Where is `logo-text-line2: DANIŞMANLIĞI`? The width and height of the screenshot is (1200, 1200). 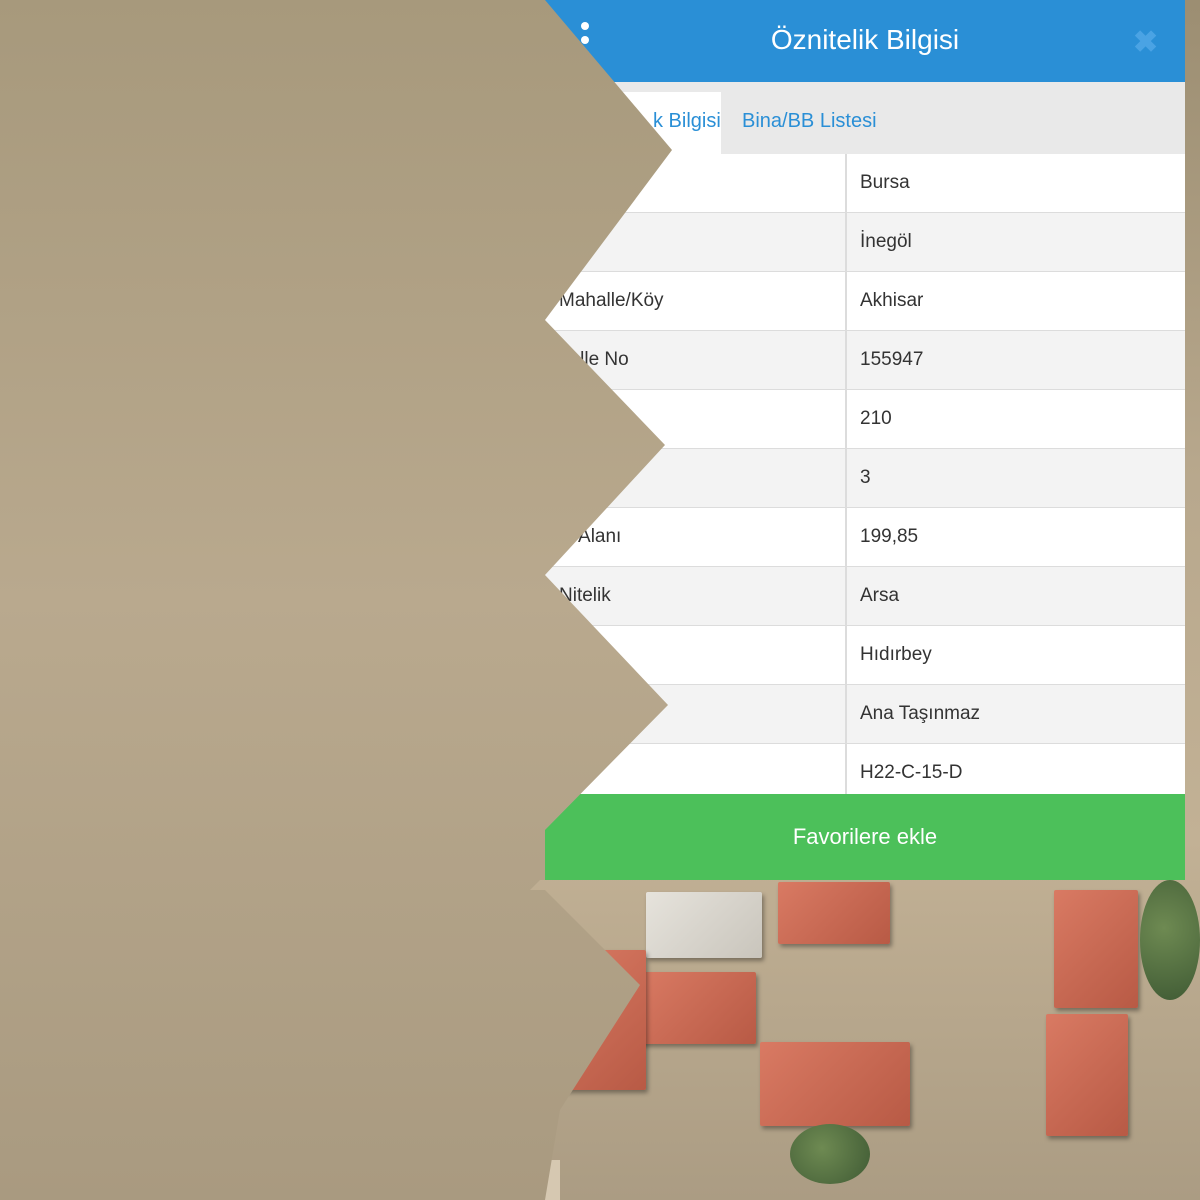
logo-text-line2: DANIŞMANLIĞI is located at coordinates (101, 1166).